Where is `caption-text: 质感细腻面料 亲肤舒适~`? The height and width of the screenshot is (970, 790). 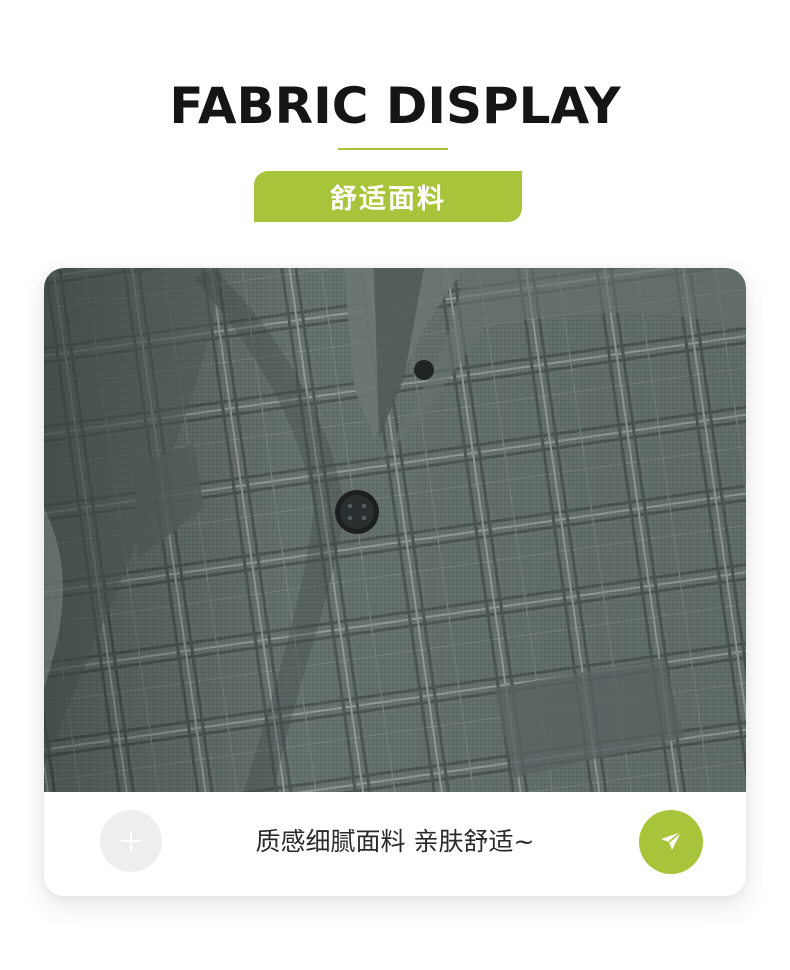
caption-text: 质感细腻面料 亲肤舒适~ is located at coordinates (395, 841).